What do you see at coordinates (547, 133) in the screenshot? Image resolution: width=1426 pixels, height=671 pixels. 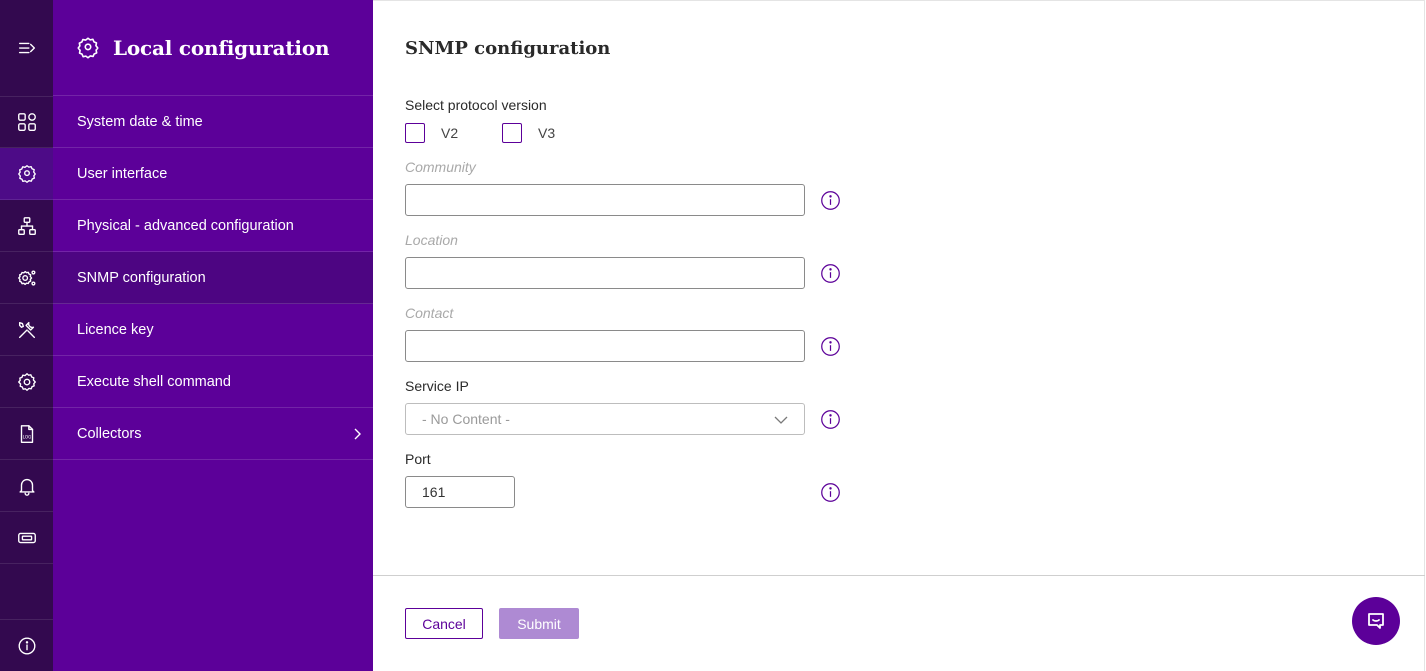 I see `v3-label: V3` at bounding box center [547, 133].